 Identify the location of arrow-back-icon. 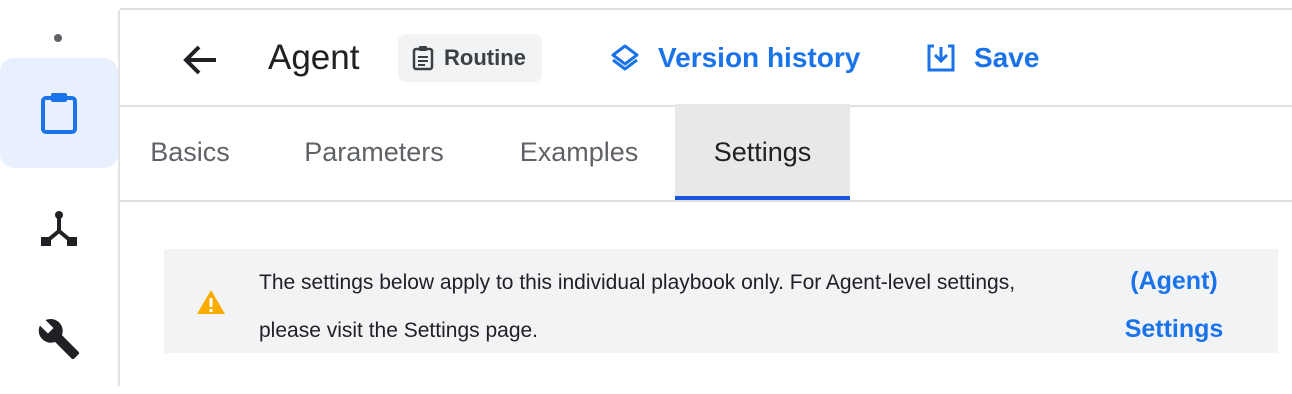
(199, 60).